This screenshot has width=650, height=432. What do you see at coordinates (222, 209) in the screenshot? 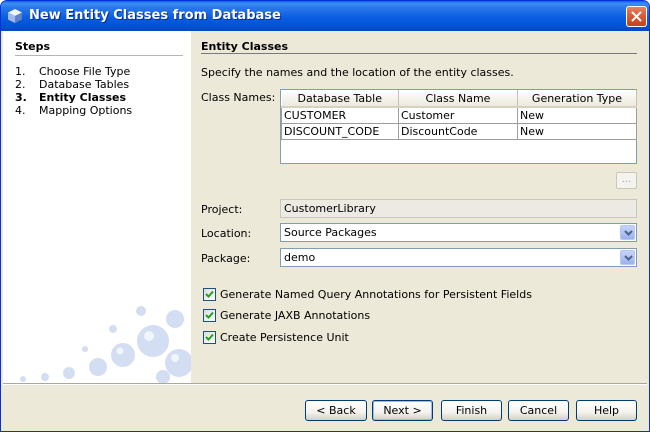
I see `project-label: Project:` at bounding box center [222, 209].